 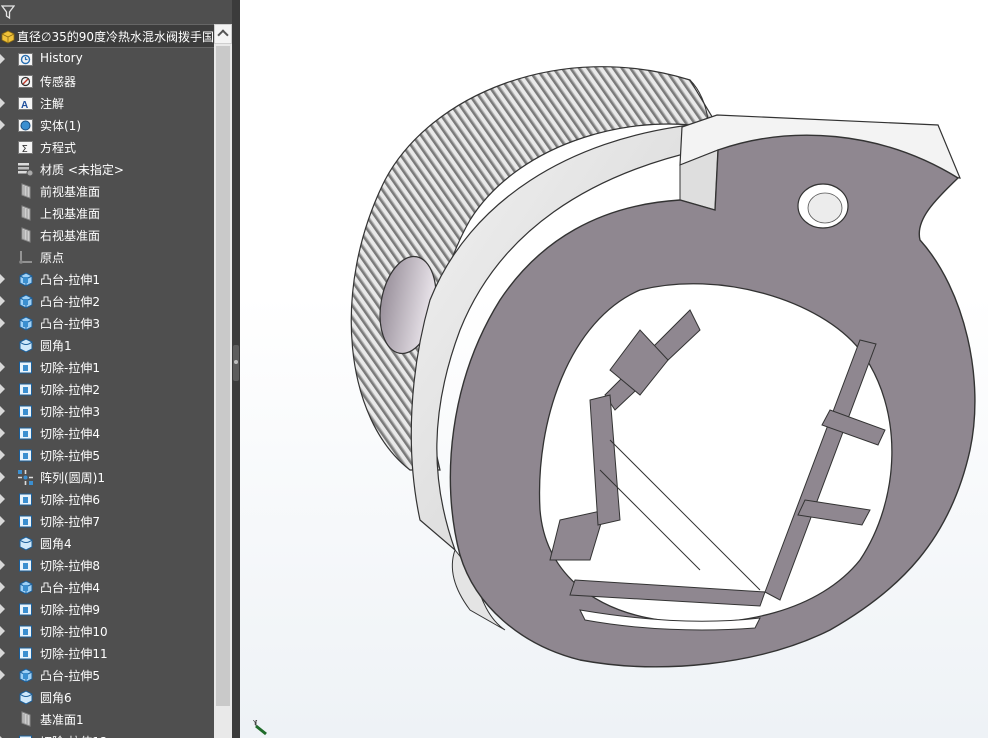 I want to click on tree-root-part: 直径∅35的90度冷热水混水阀拨手国, so click(x=107, y=36).